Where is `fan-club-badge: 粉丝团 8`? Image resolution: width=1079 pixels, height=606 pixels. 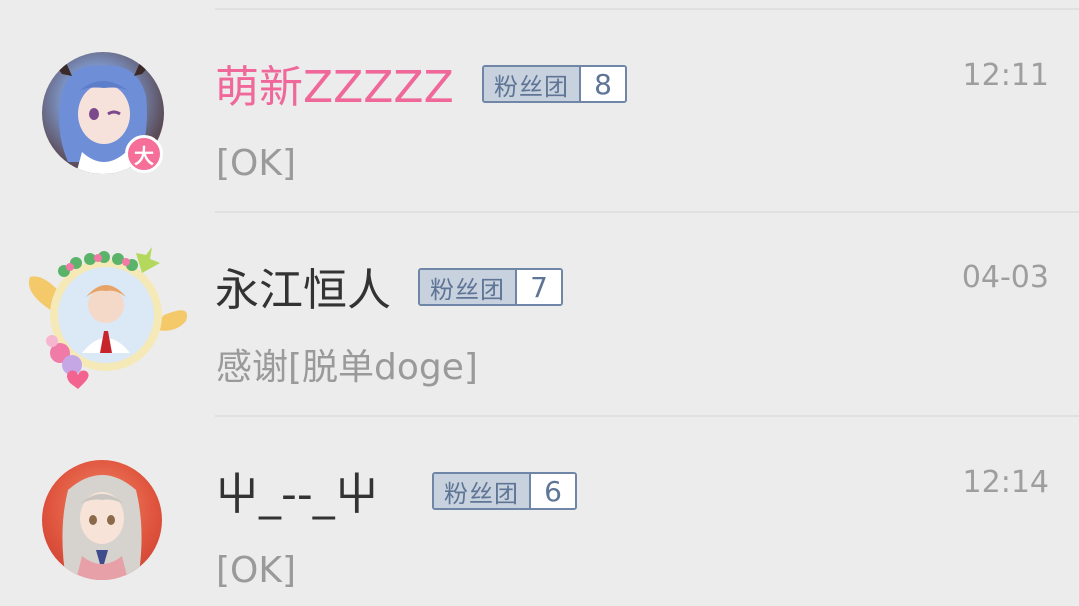
fan-club-badge: 粉丝团 8 is located at coordinates (554, 84).